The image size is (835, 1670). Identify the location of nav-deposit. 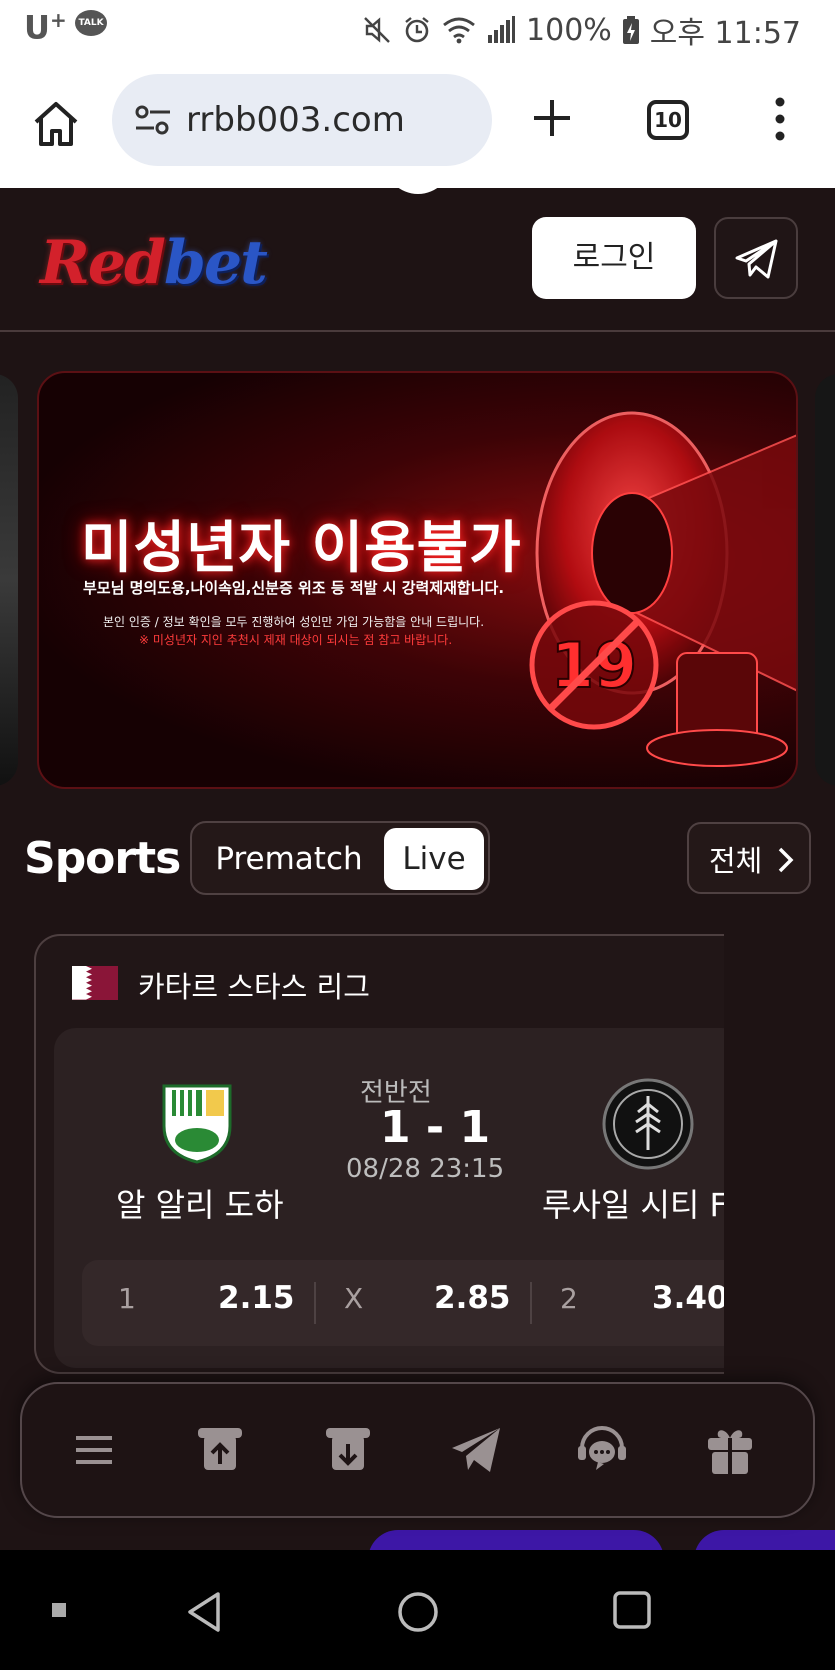
(220, 1450).